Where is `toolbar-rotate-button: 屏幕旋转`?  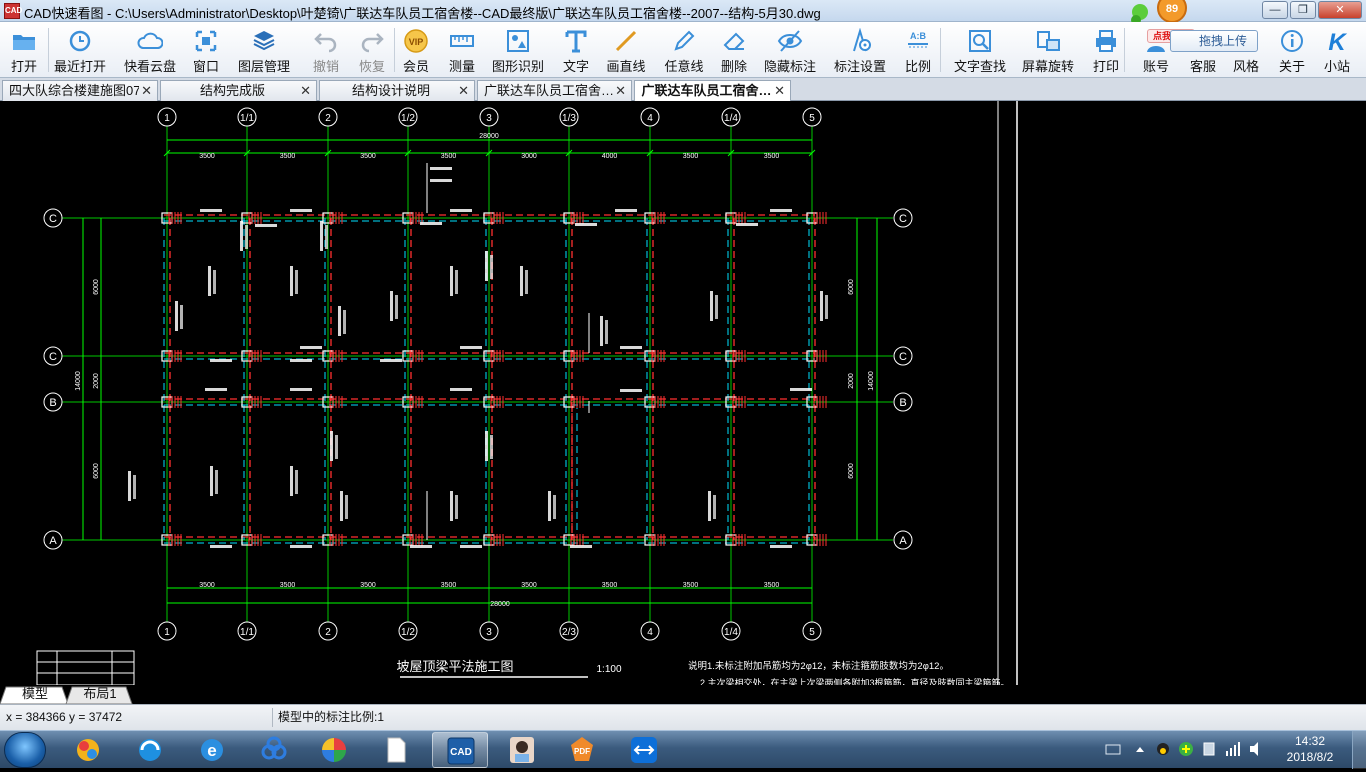
toolbar-rotate-button: 屏幕旋转 is located at coordinates (1048, 50).